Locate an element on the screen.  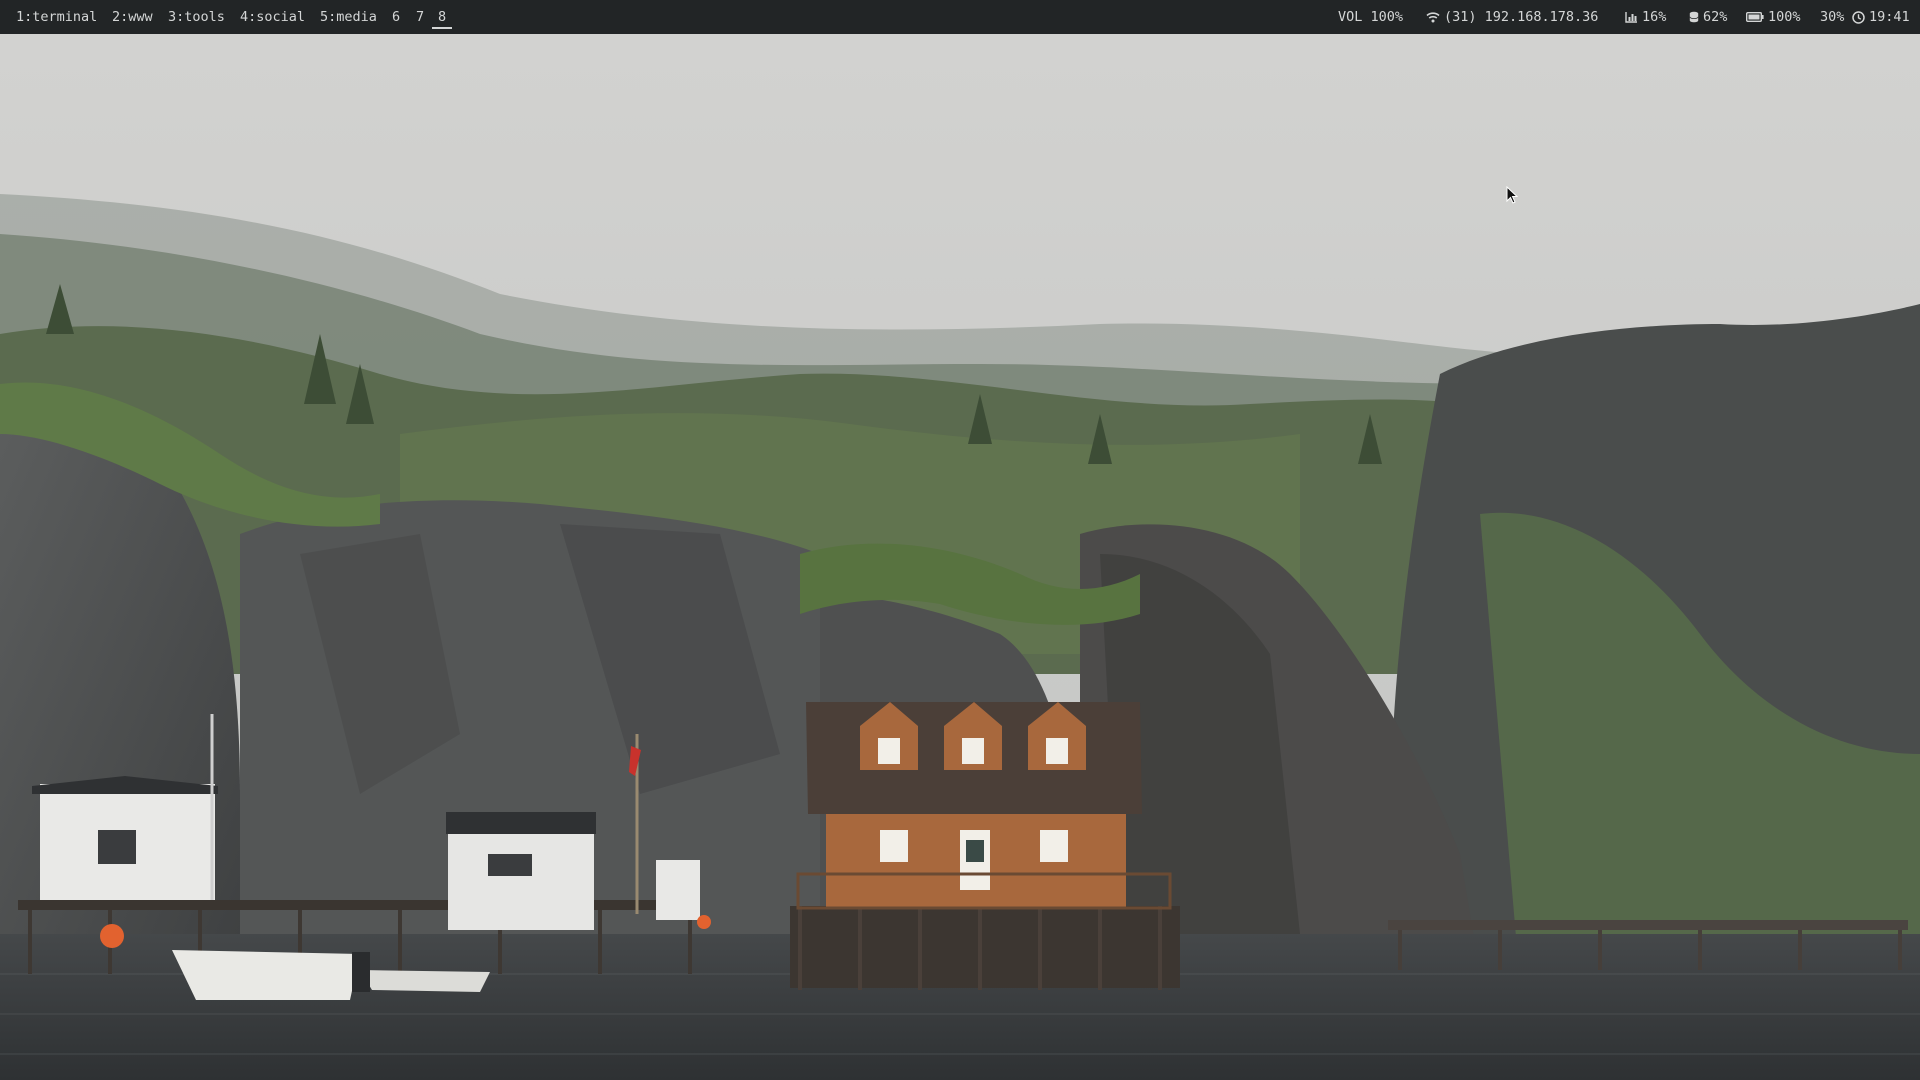
disk-icon is located at coordinates (1694, 17).